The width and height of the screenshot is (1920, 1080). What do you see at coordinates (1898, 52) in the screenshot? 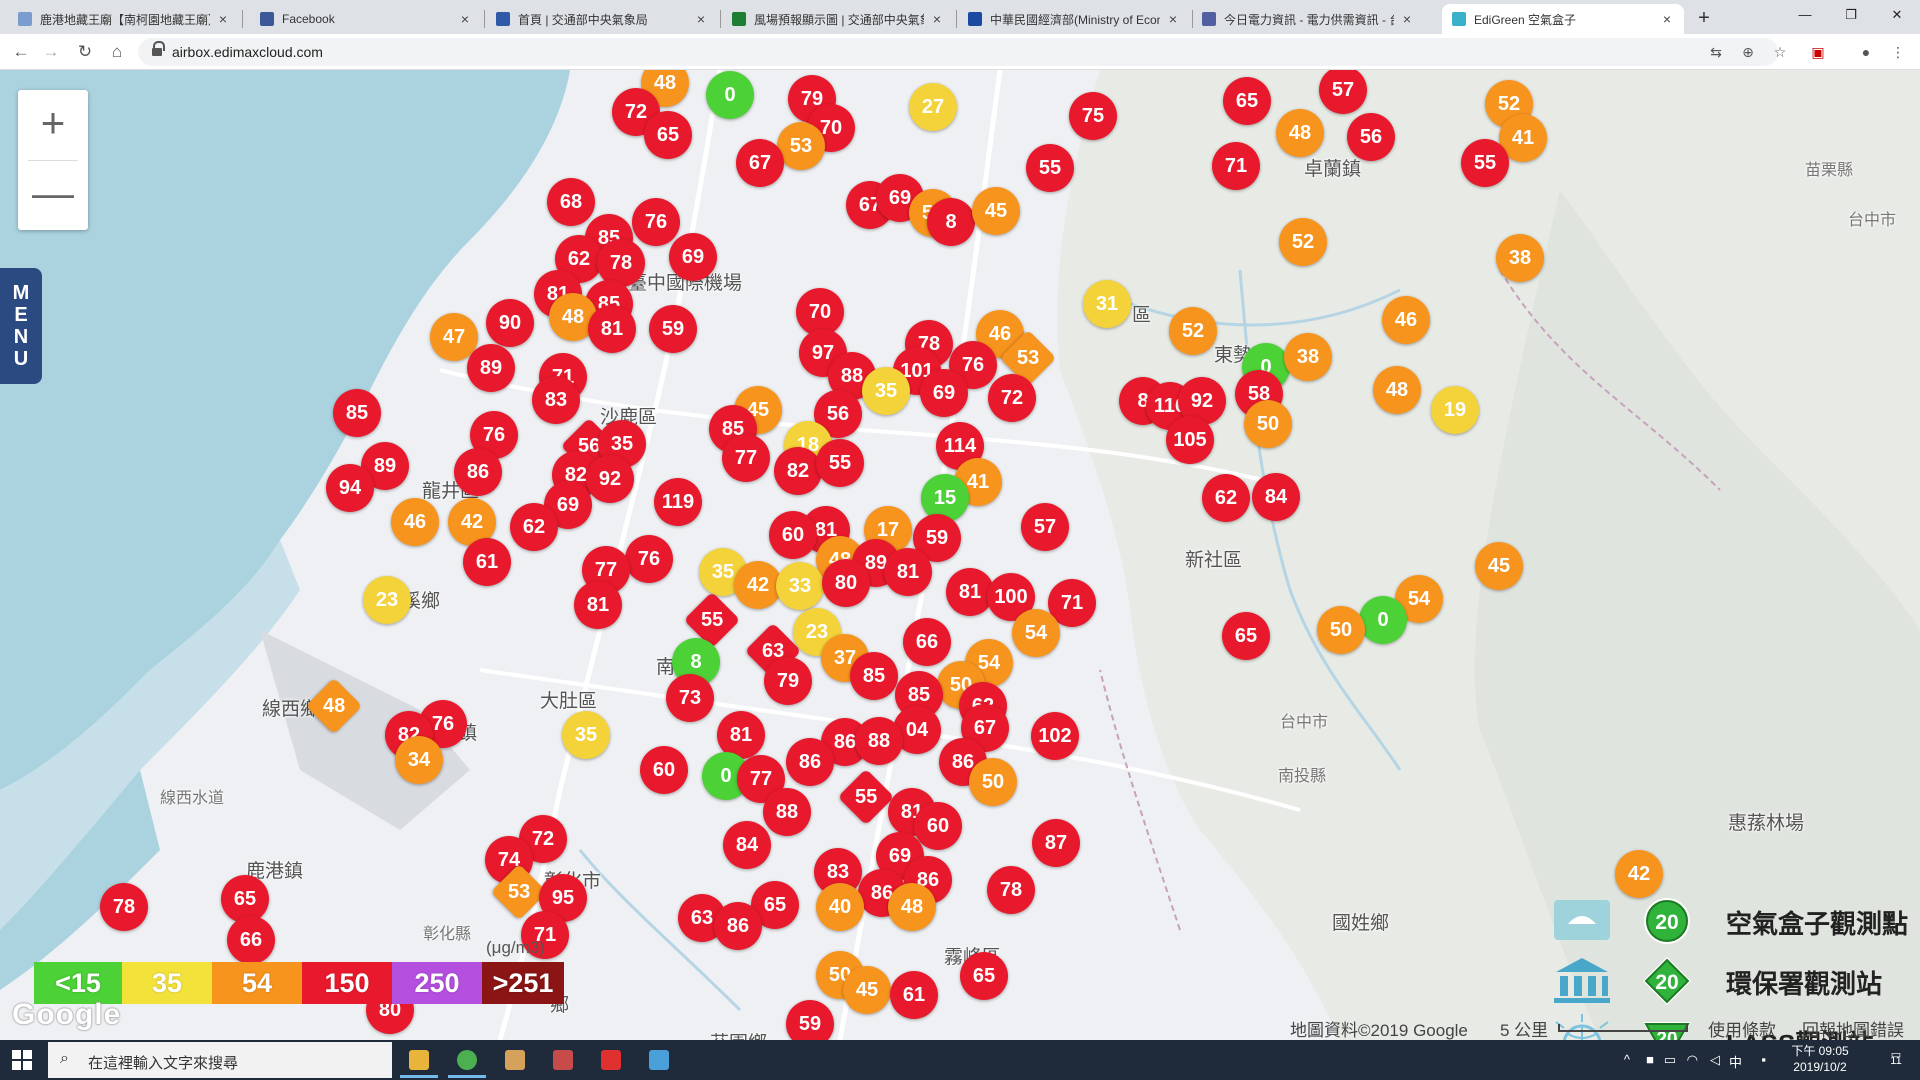
I see `menu-dots-icon: ⋮` at bounding box center [1898, 52].